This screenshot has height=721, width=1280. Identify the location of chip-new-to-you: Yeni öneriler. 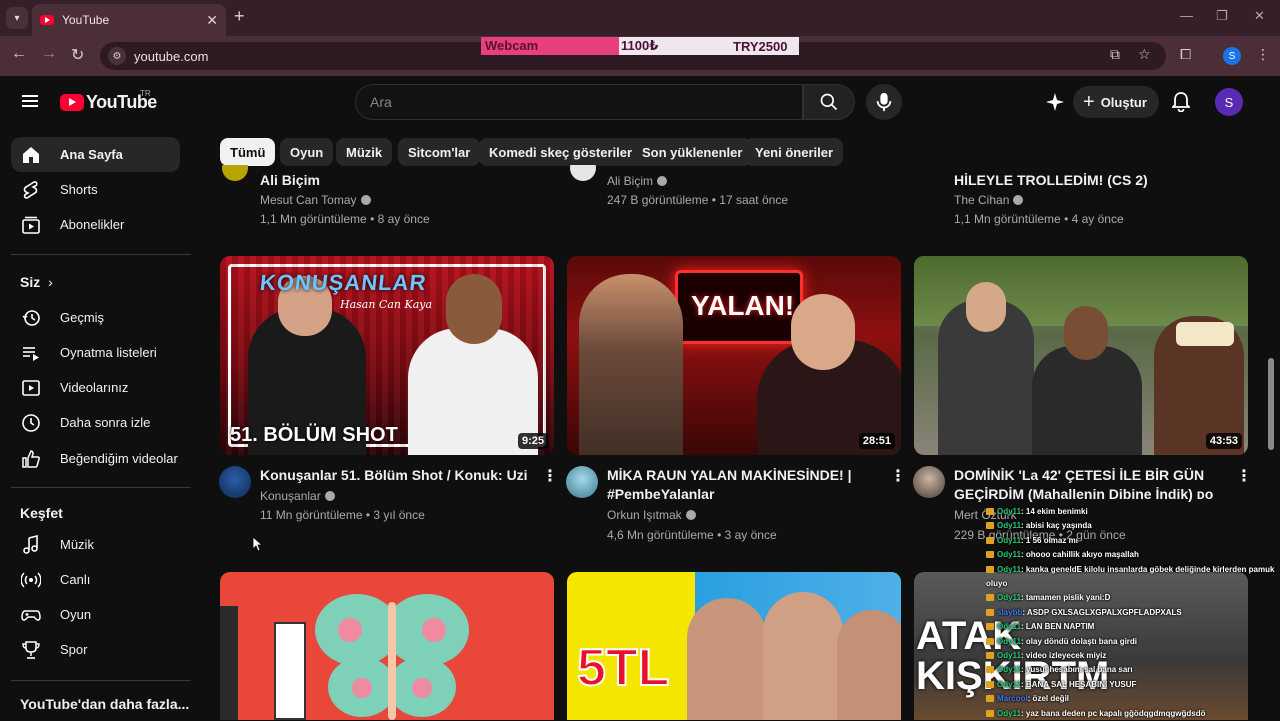
(794, 152).